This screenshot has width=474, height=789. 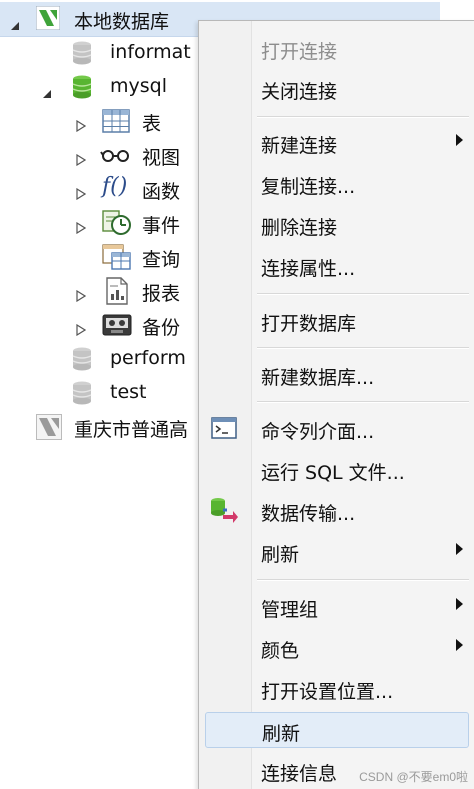 I want to click on report-page-icon, so click(x=117, y=293).